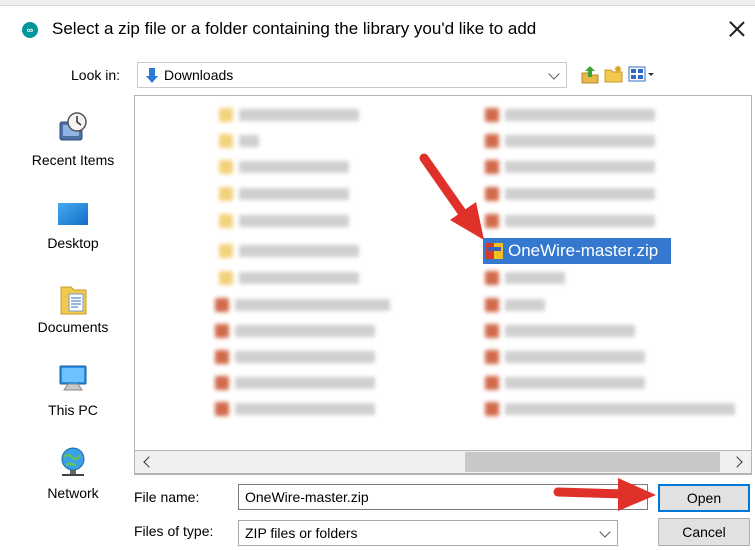 This screenshot has width=755, height=550. What do you see at coordinates (614, 74) in the screenshot?
I see `new-folder-icon` at bounding box center [614, 74].